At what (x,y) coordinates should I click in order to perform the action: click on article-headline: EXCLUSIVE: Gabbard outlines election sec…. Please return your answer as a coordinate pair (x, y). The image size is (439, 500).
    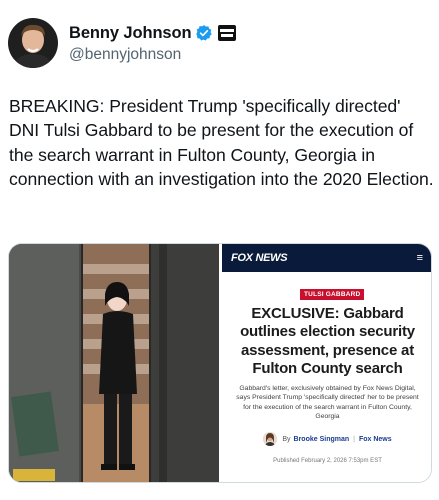
    Looking at the image, I should click on (327, 342).